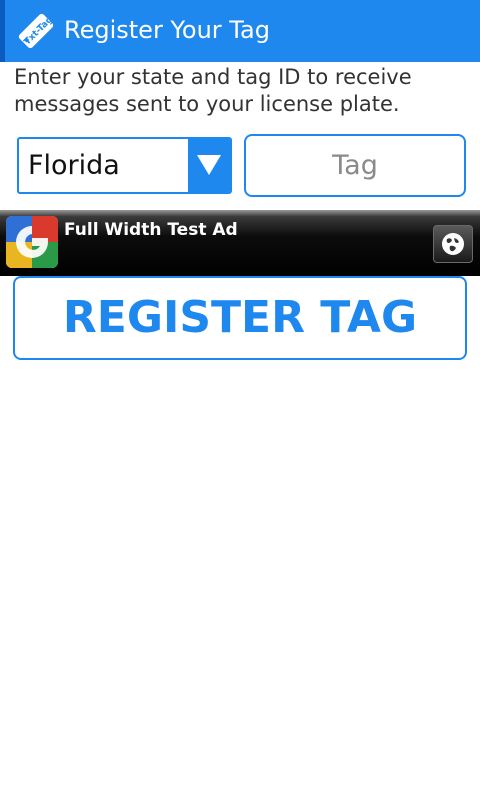  What do you see at coordinates (240, 318) in the screenshot?
I see `register-tag-button: REGISTER TAG` at bounding box center [240, 318].